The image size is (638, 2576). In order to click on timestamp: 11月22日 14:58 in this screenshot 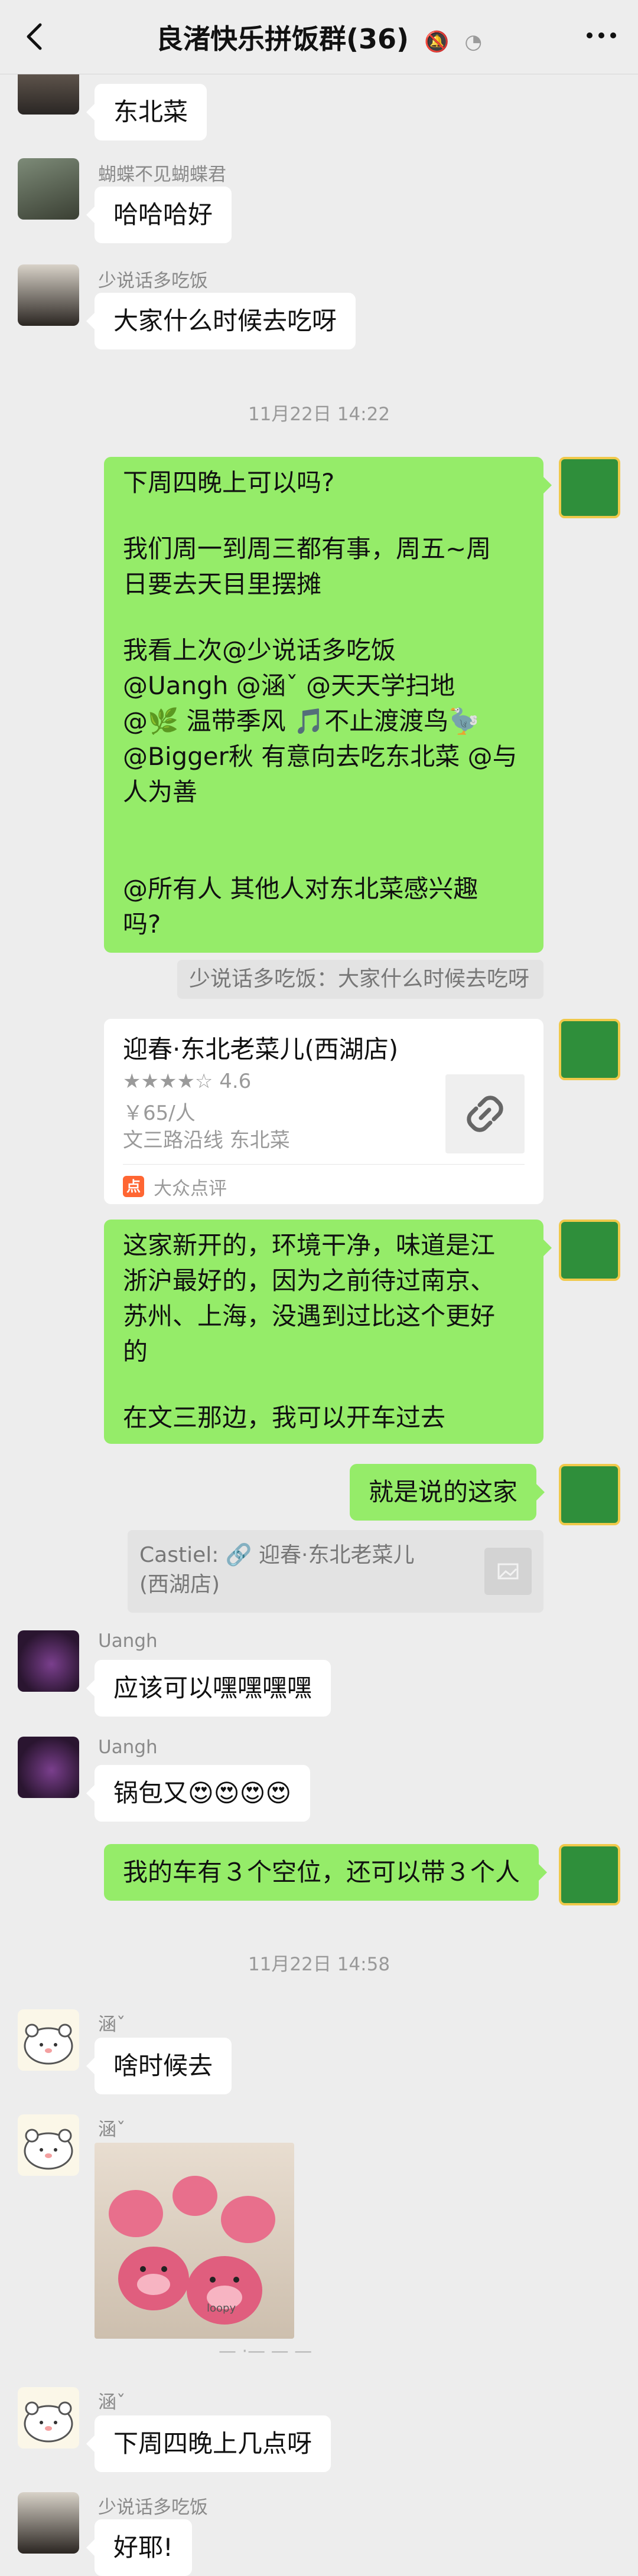, I will do `click(319, 1964)`.